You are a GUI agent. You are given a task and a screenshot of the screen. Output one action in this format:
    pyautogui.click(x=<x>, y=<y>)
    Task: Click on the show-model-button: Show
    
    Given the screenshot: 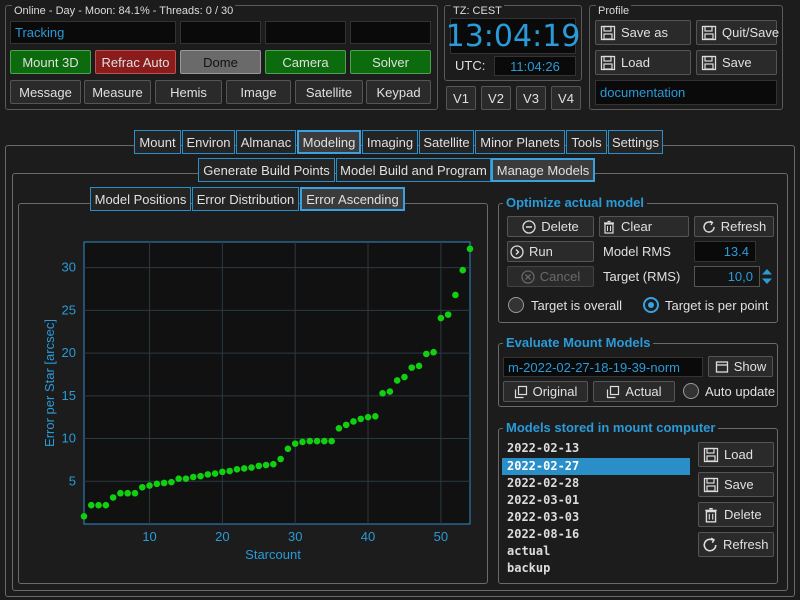 What is the action you would take?
    pyautogui.click(x=740, y=366)
    